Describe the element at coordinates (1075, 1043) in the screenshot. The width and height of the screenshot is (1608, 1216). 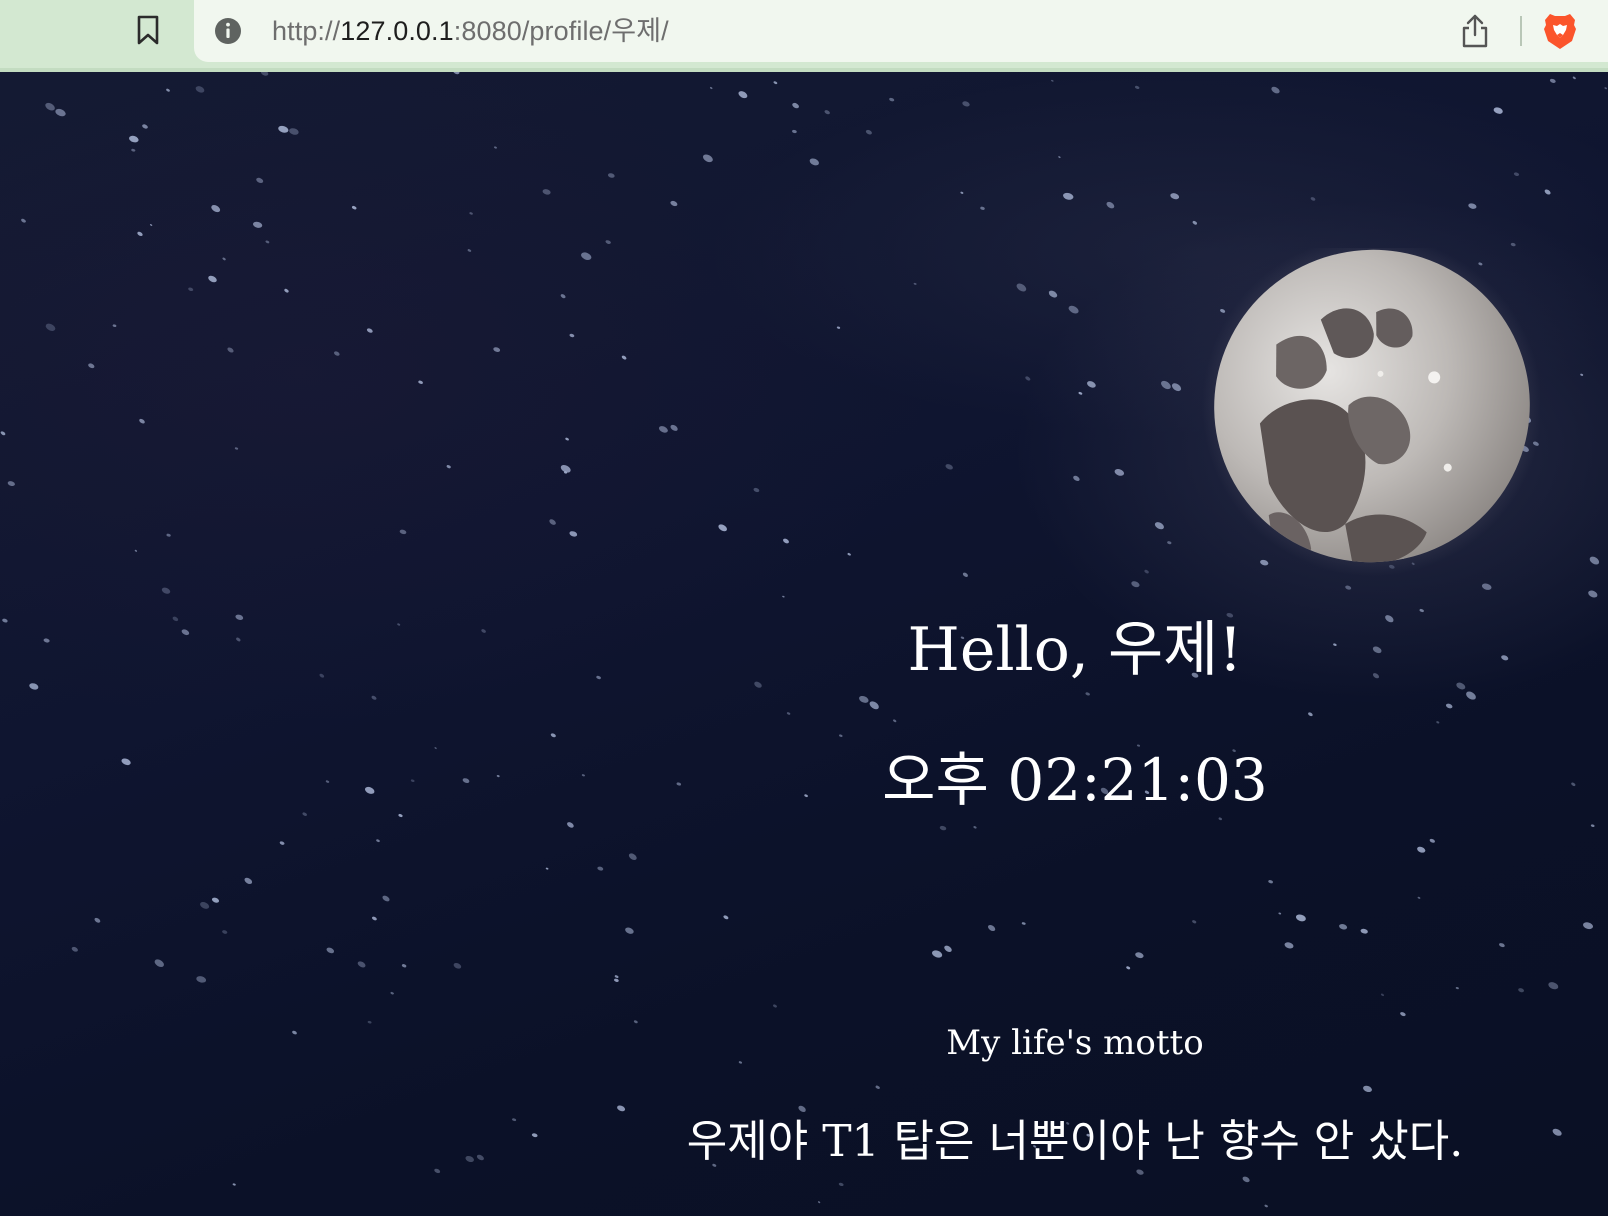
I see `motto-label: My life's motto` at that location.